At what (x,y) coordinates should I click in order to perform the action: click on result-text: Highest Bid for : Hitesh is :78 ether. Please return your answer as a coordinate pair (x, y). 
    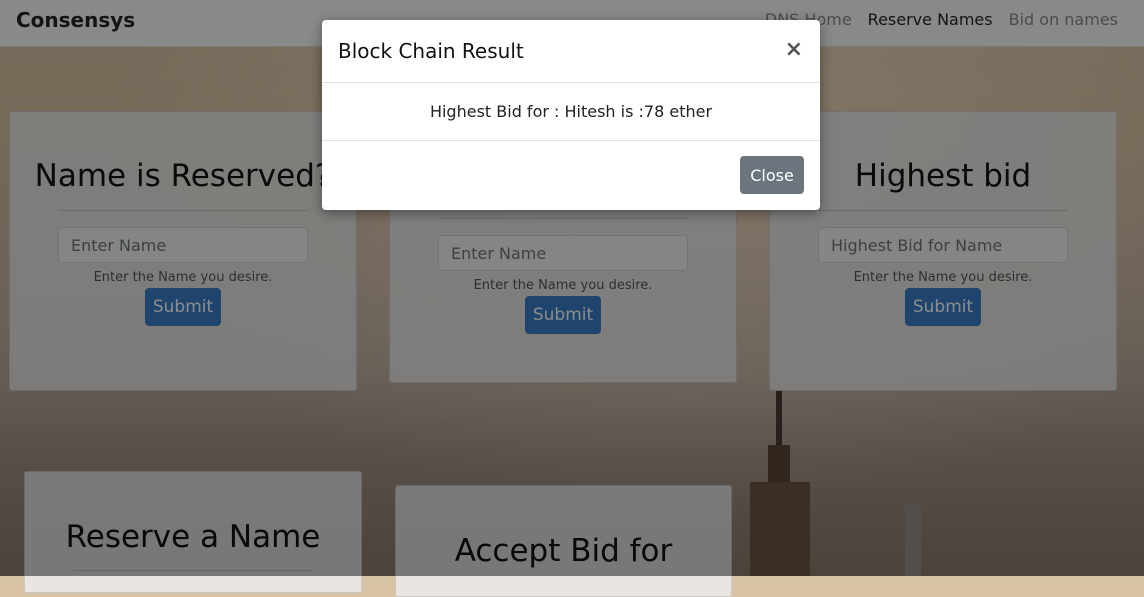
    Looking at the image, I should click on (571, 111).